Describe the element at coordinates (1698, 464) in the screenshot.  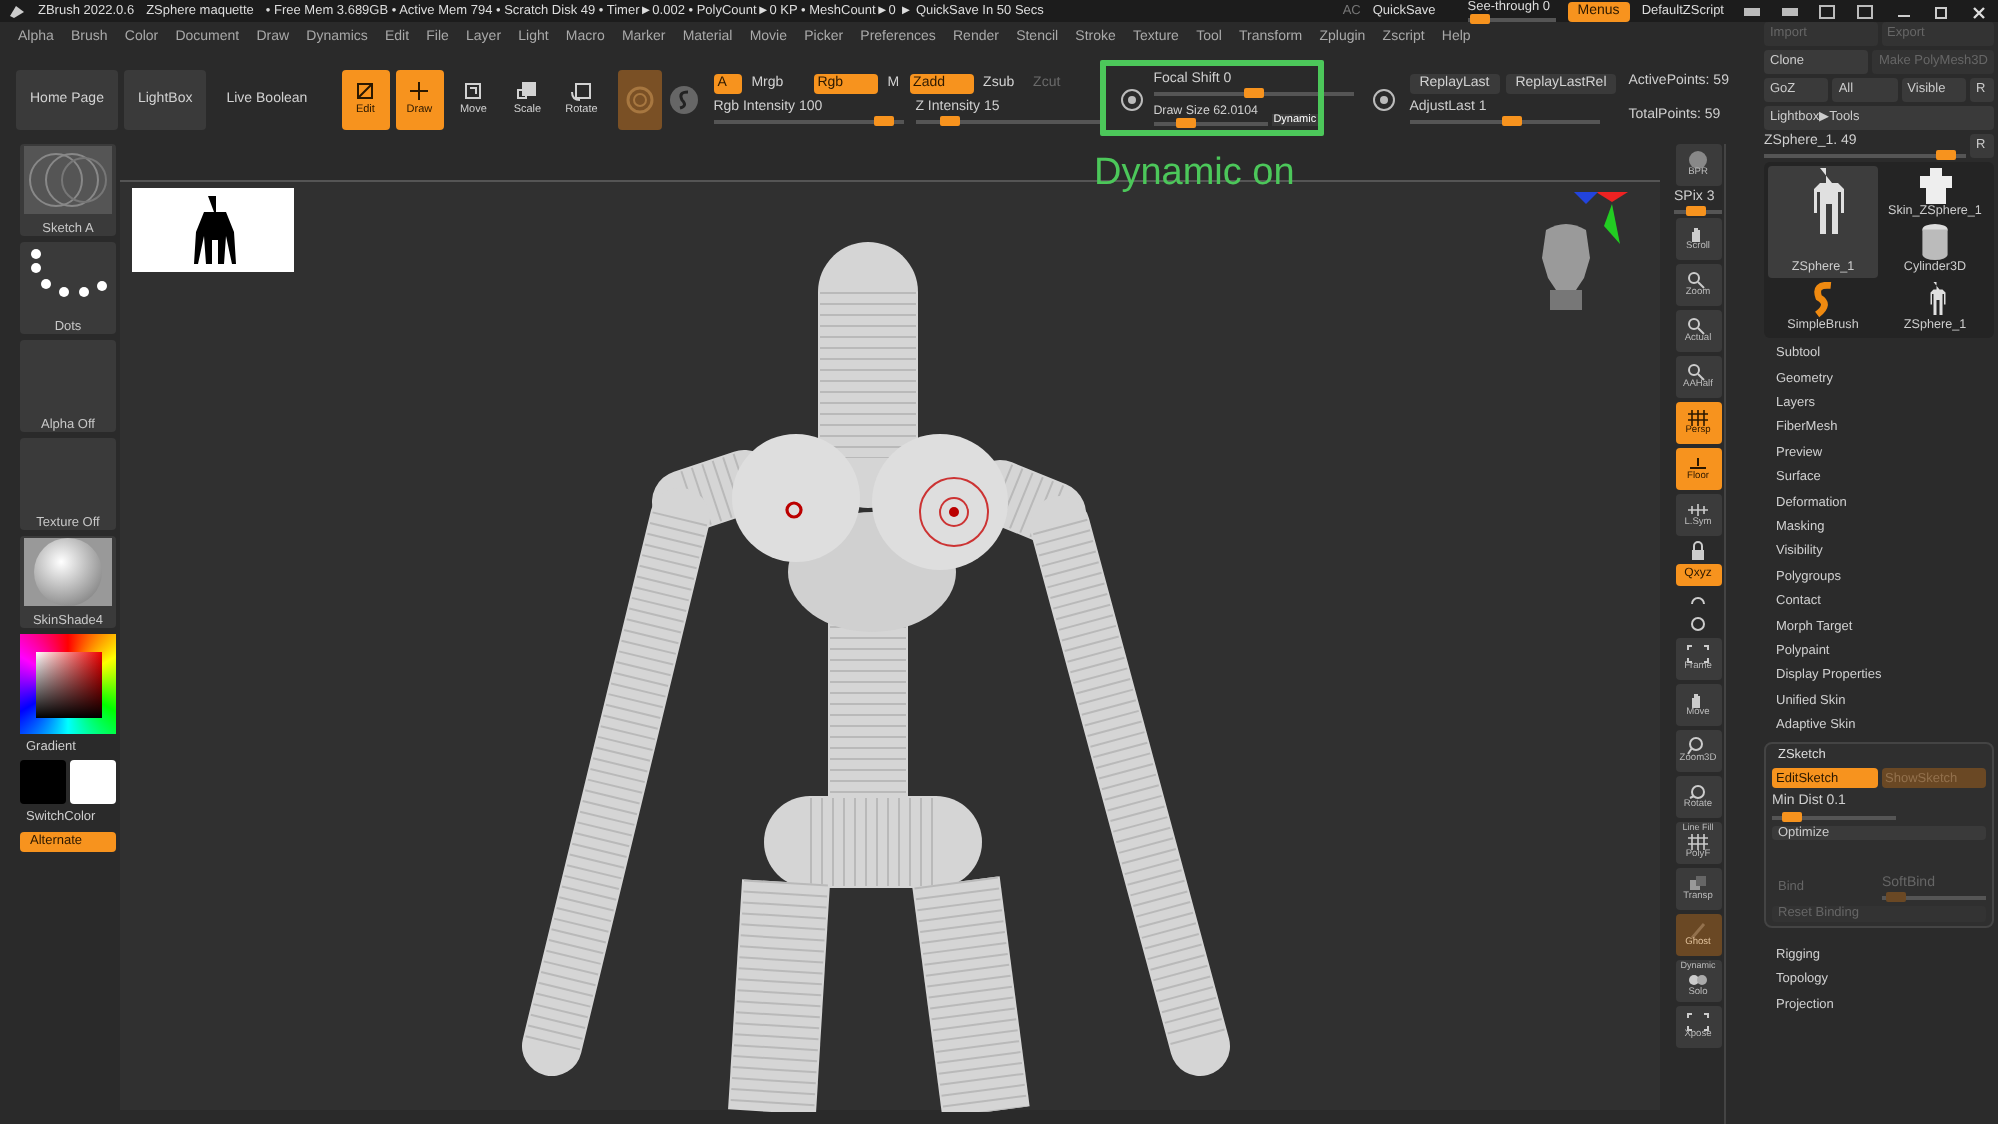
I see `floor-icon` at that location.